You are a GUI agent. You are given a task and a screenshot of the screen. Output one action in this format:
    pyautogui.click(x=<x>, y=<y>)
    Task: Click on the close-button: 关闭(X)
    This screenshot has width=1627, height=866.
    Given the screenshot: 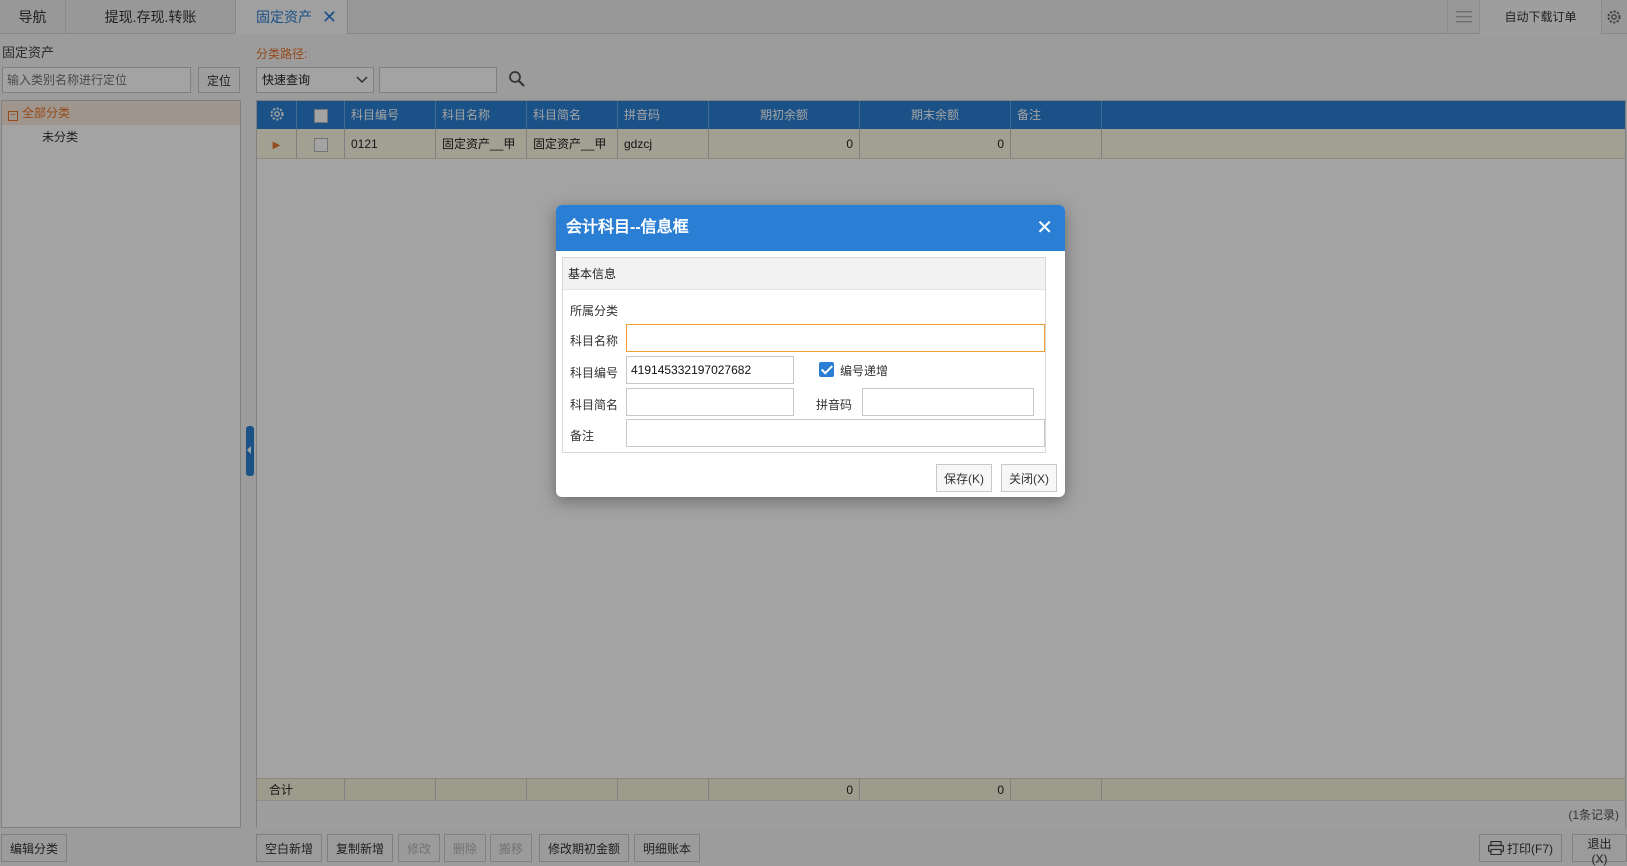 What is the action you would take?
    pyautogui.click(x=1029, y=478)
    